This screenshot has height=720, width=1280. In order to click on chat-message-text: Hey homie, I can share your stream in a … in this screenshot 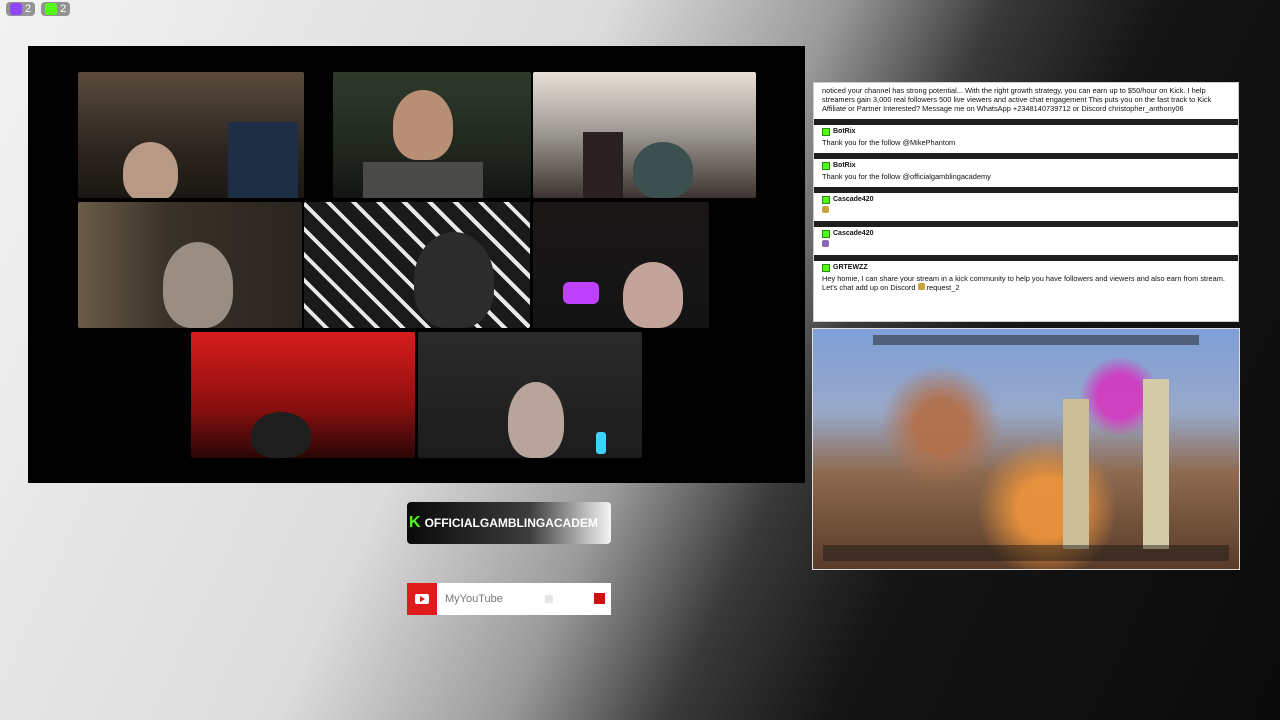, I will do `click(1023, 283)`.